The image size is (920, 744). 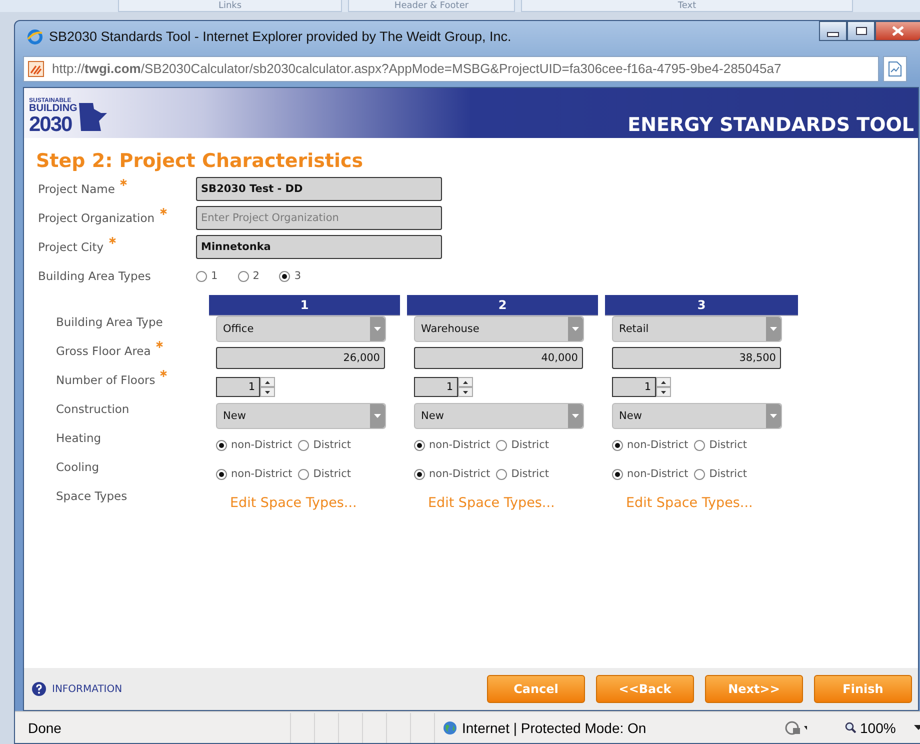 What do you see at coordinates (298, 276) in the screenshot?
I see `radio-label: 3` at bounding box center [298, 276].